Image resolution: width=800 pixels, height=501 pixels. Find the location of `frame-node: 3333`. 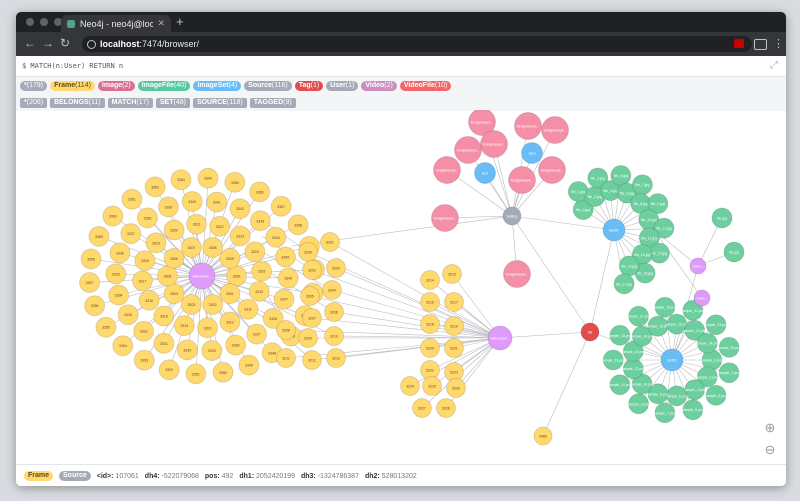

frame-node: 3333 is located at coordinates (128, 315).